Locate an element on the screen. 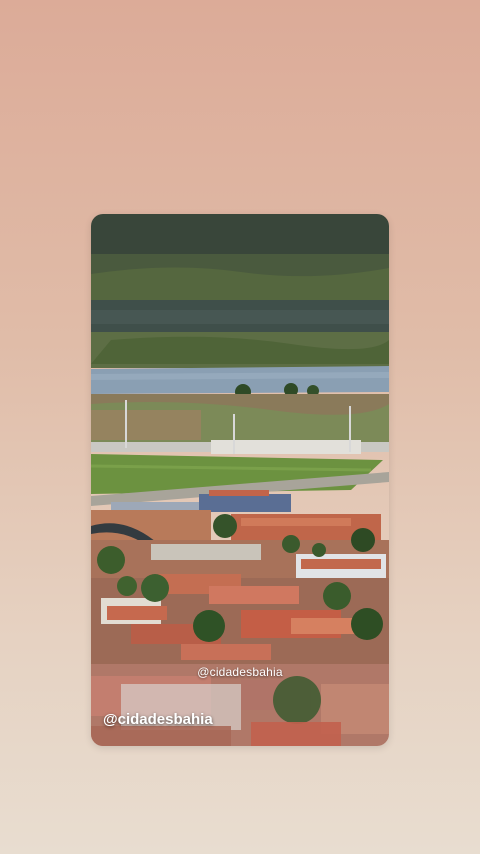  watermark-handle-bottom: @cidadesbahia is located at coordinates (158, 719).